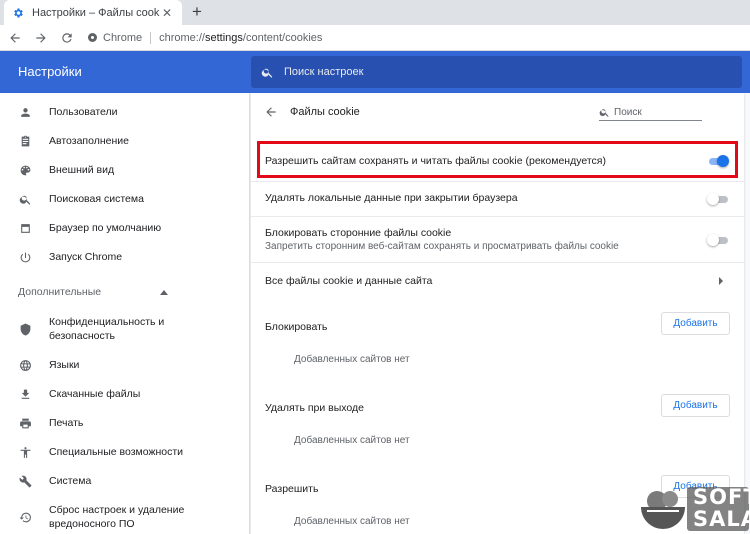  I want to click on arrow-left-icon, so click(15, 37).